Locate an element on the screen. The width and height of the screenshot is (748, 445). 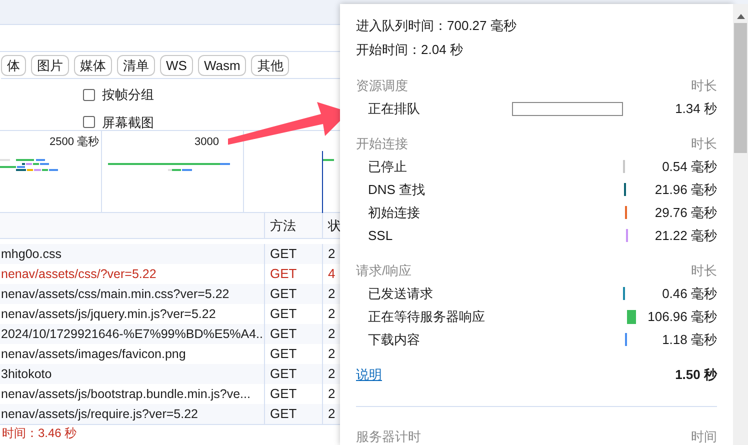
timing-label: 下载内容 is located at coordinates (394, 339).